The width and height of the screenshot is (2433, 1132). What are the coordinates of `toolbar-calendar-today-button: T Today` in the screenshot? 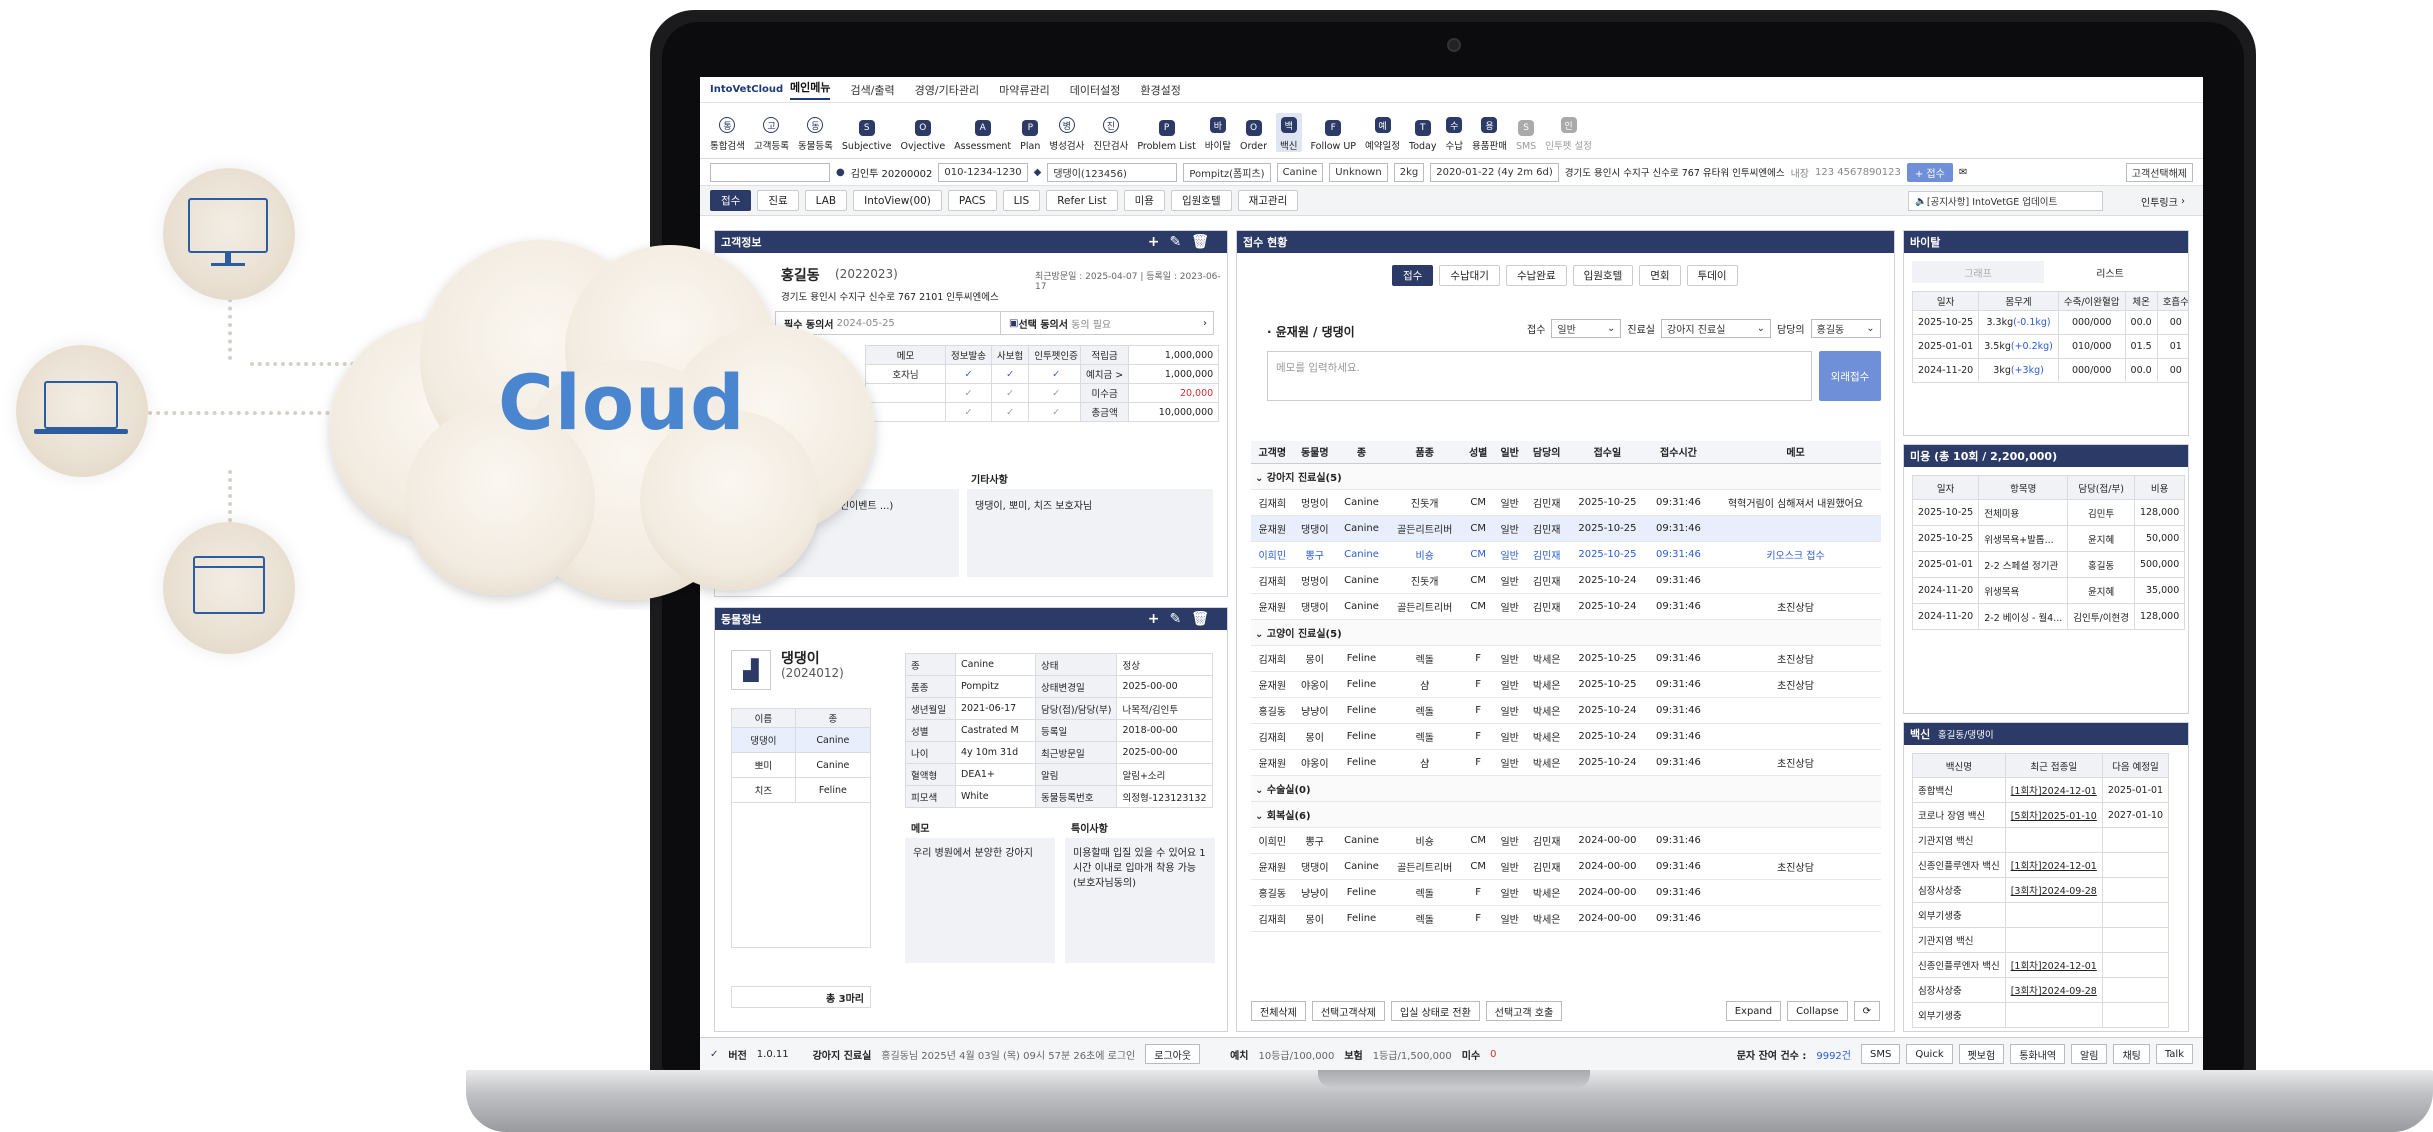 It's located at (1422, 136).